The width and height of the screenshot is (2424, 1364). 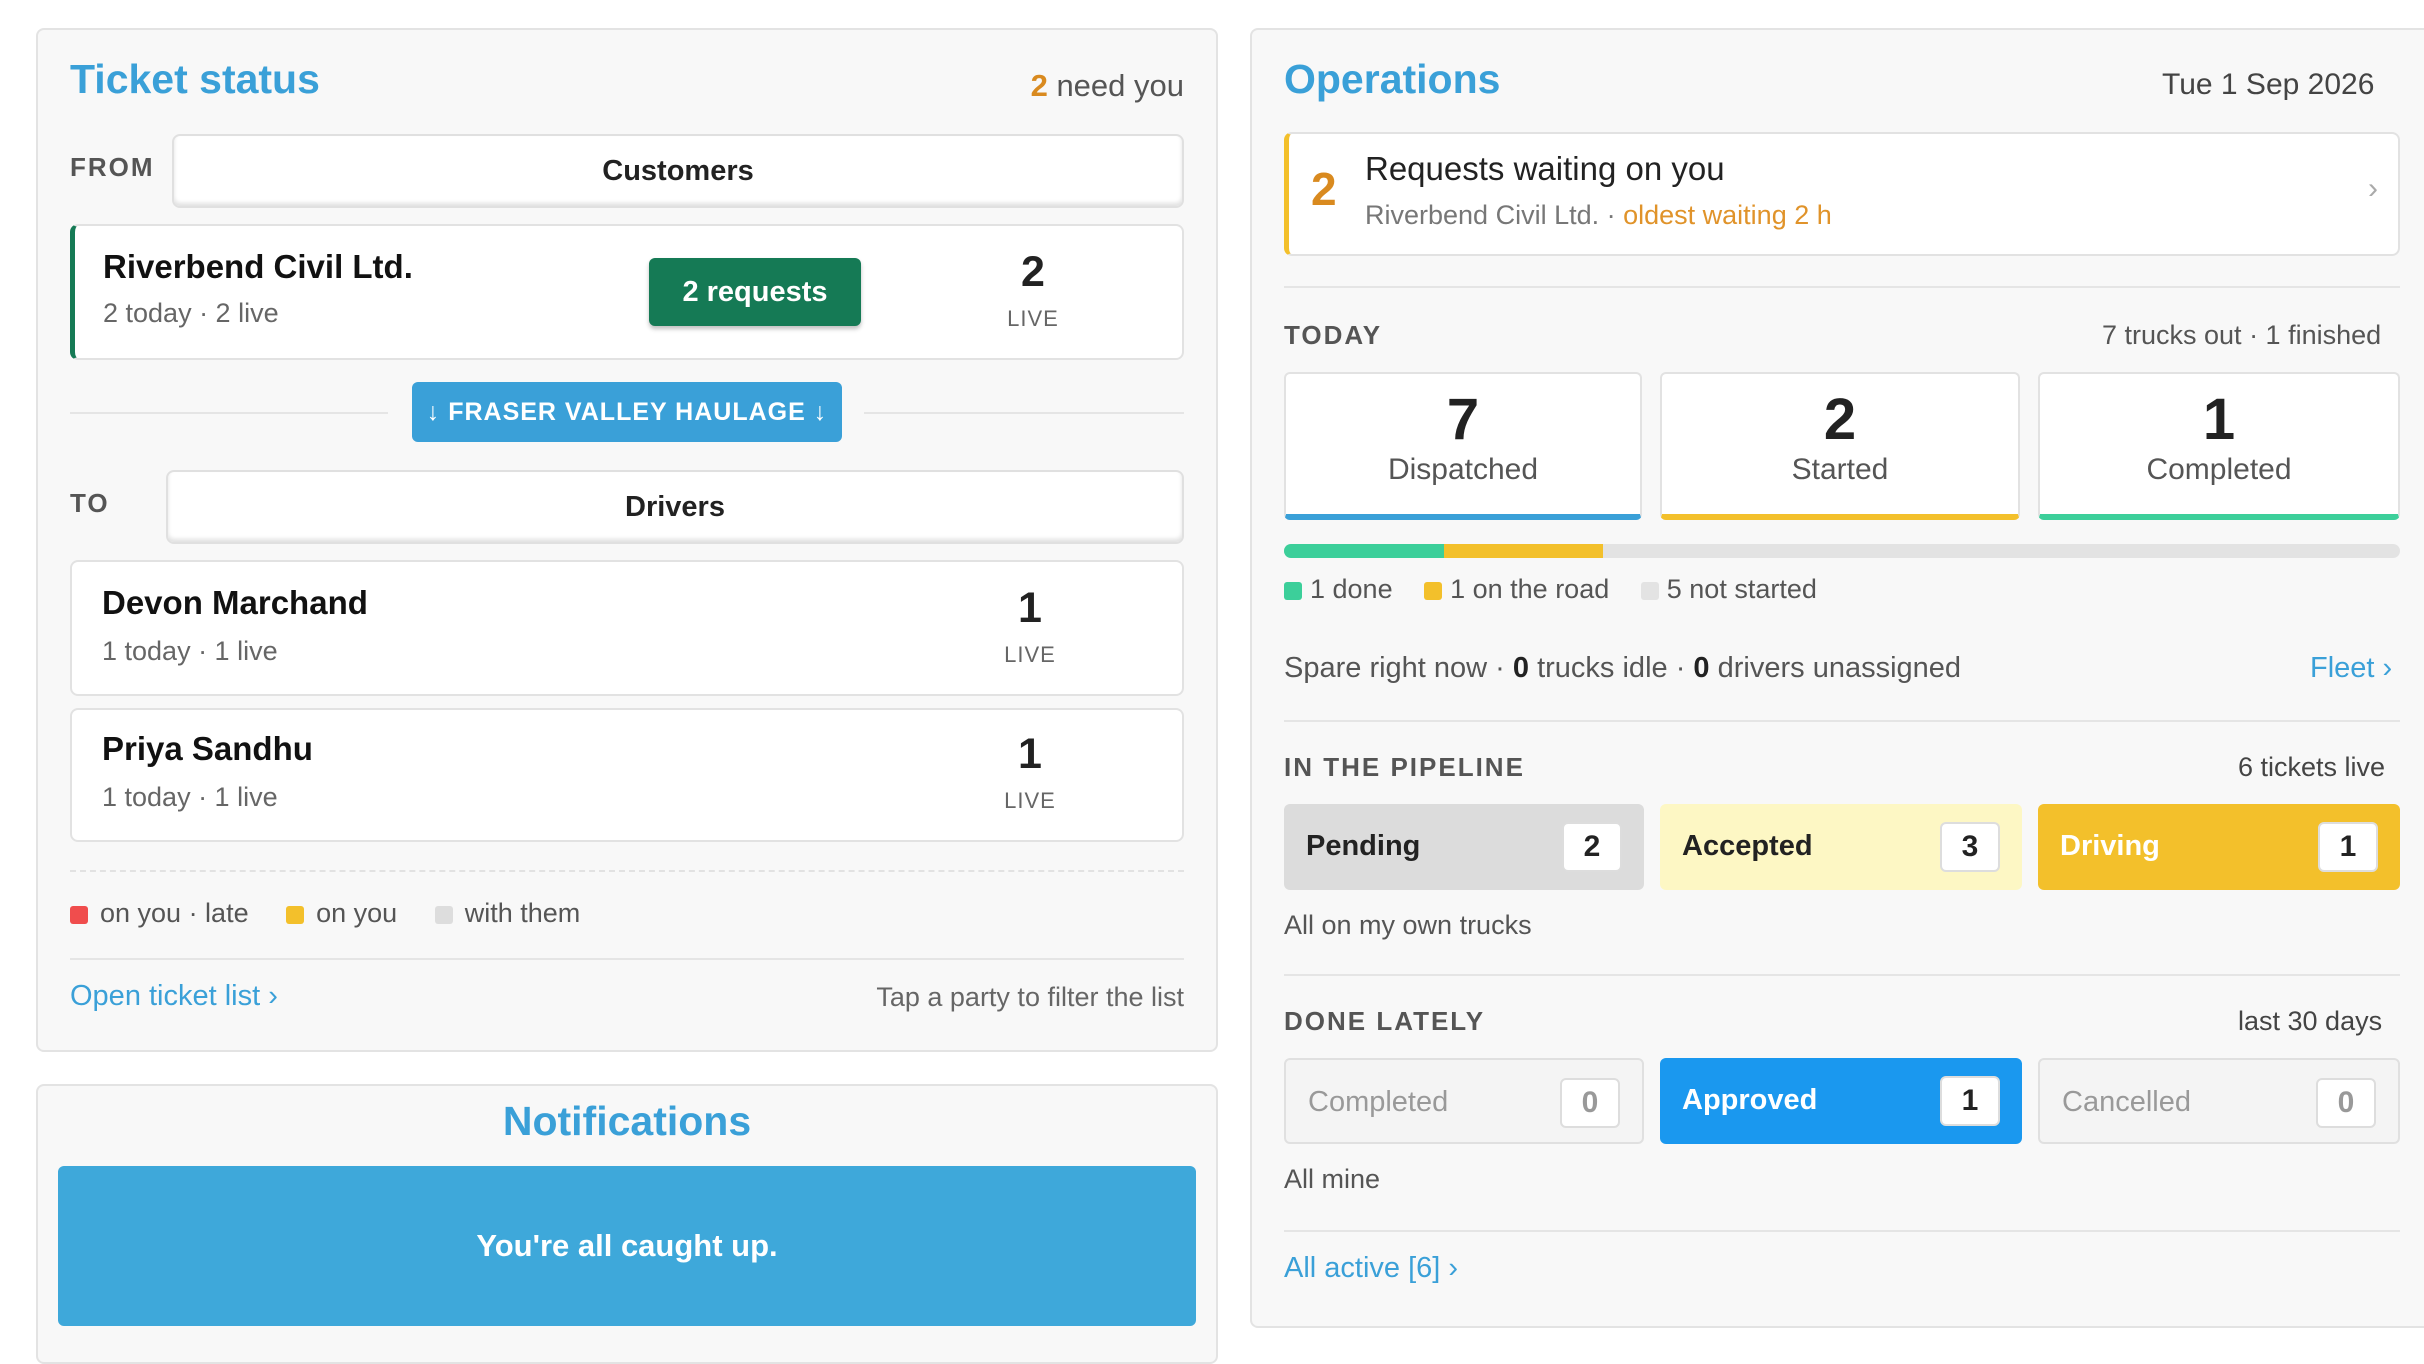 What do you see at coordinates (1030, 608) in the screenshot?
I see `driver-live-count: 1` at bounding box center [1030, 608].